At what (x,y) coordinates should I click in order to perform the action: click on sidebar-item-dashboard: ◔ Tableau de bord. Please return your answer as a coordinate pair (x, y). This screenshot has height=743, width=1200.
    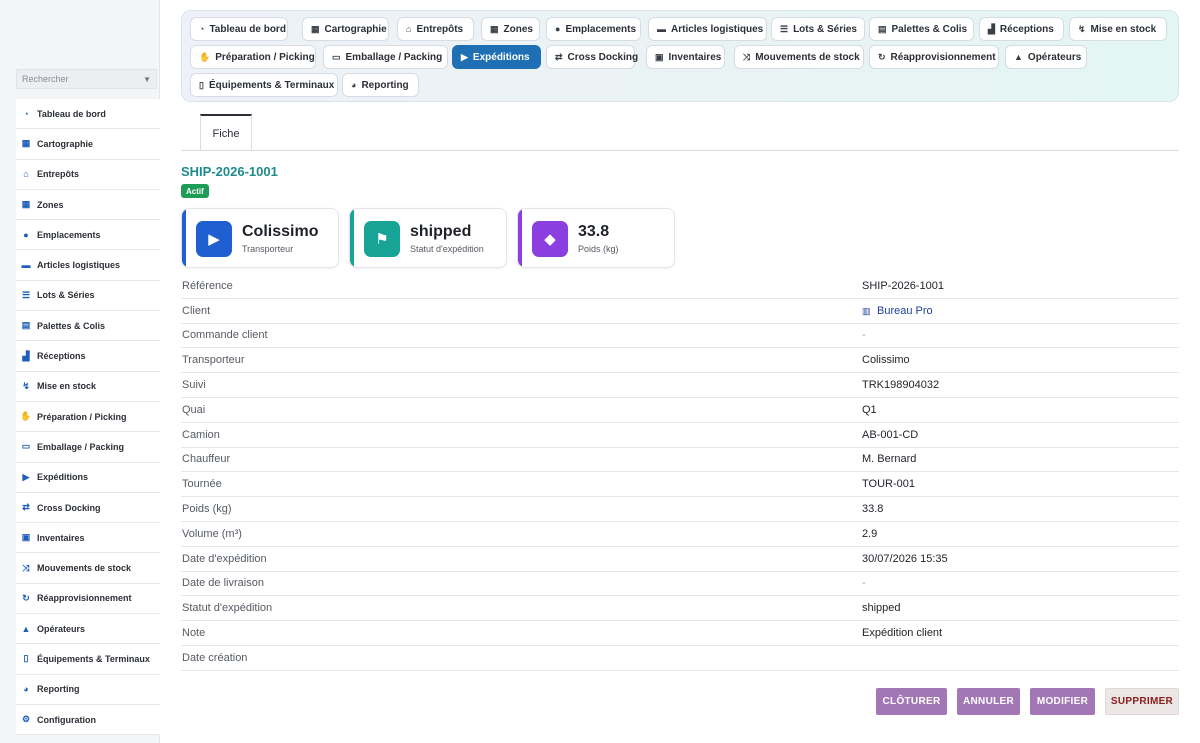
    Looking at the image, I should click on (88, 114).